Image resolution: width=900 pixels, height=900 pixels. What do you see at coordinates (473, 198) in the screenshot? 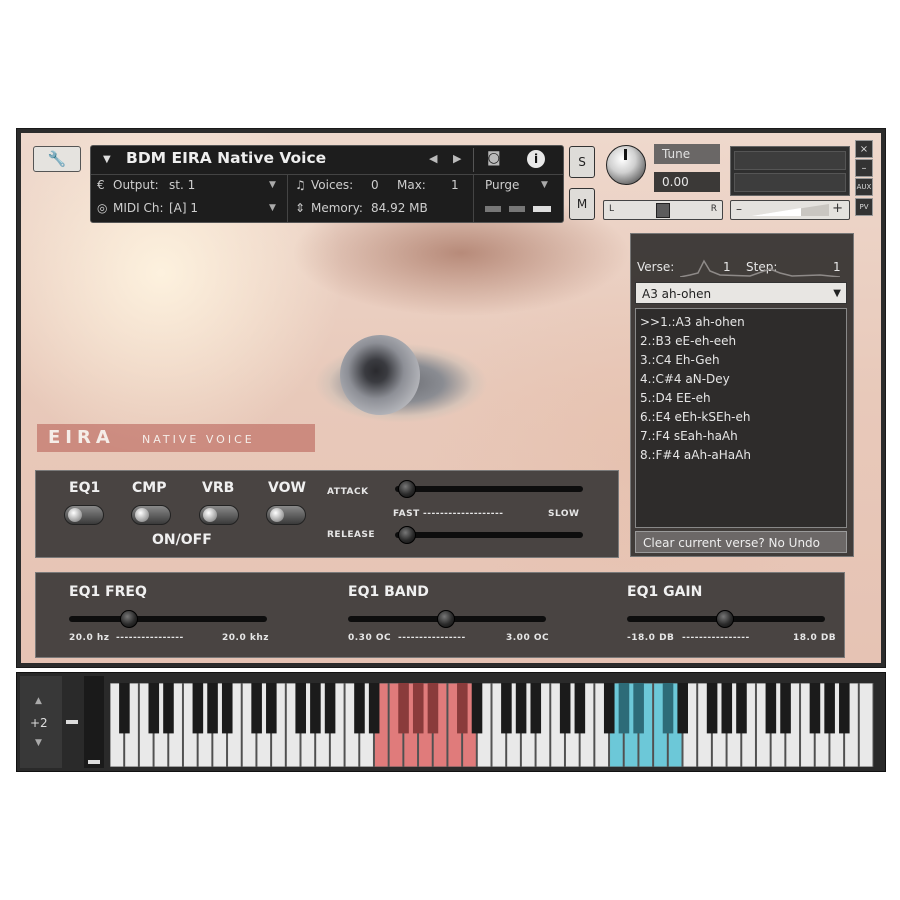
I see `divider` at bounding box center [473, 198].